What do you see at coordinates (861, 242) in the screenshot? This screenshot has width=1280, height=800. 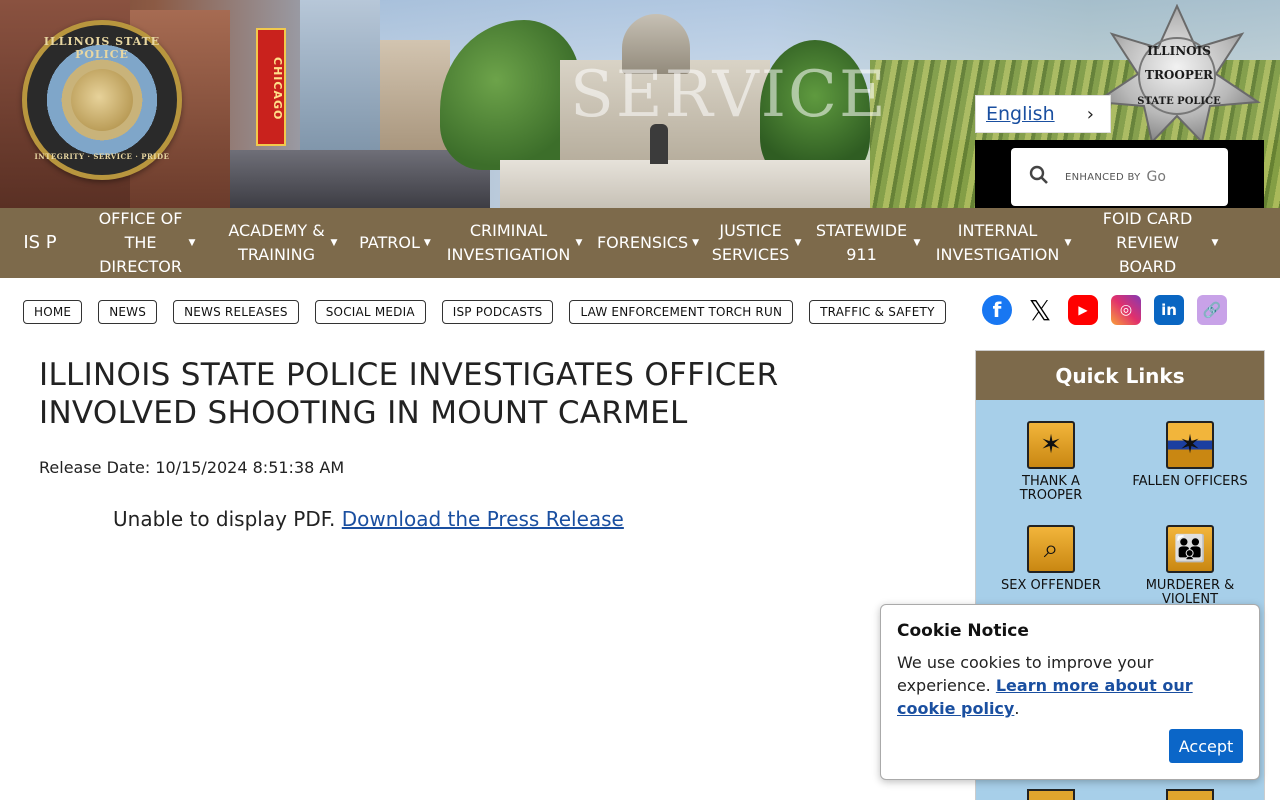 I see `nav-label: STATEWIDE 911` at bounding box center [861, 242].